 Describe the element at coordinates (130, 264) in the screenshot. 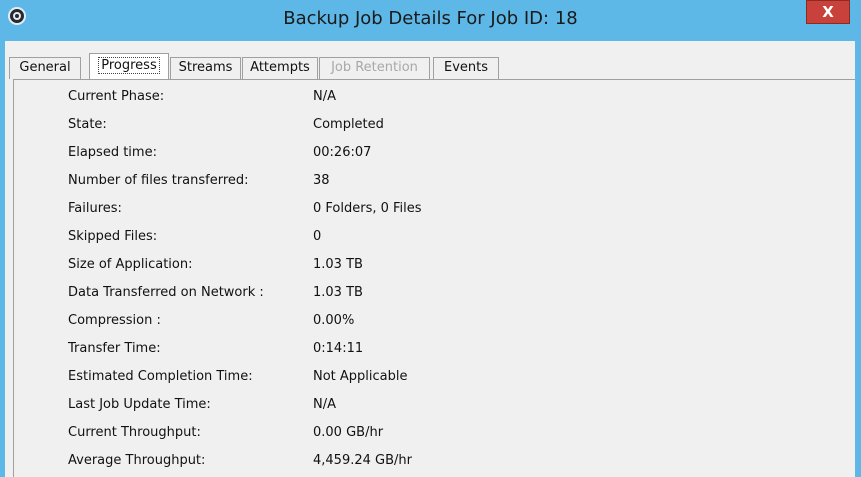

I see `size-of-application-label: Size of Application:` at that location.